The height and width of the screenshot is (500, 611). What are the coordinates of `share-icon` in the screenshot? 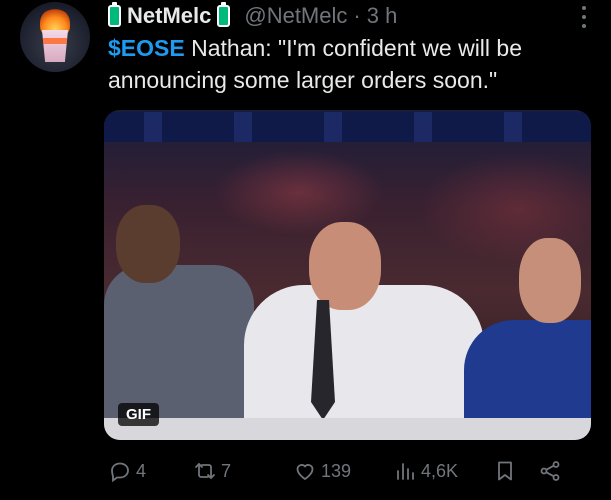 It's located at (550, 471).